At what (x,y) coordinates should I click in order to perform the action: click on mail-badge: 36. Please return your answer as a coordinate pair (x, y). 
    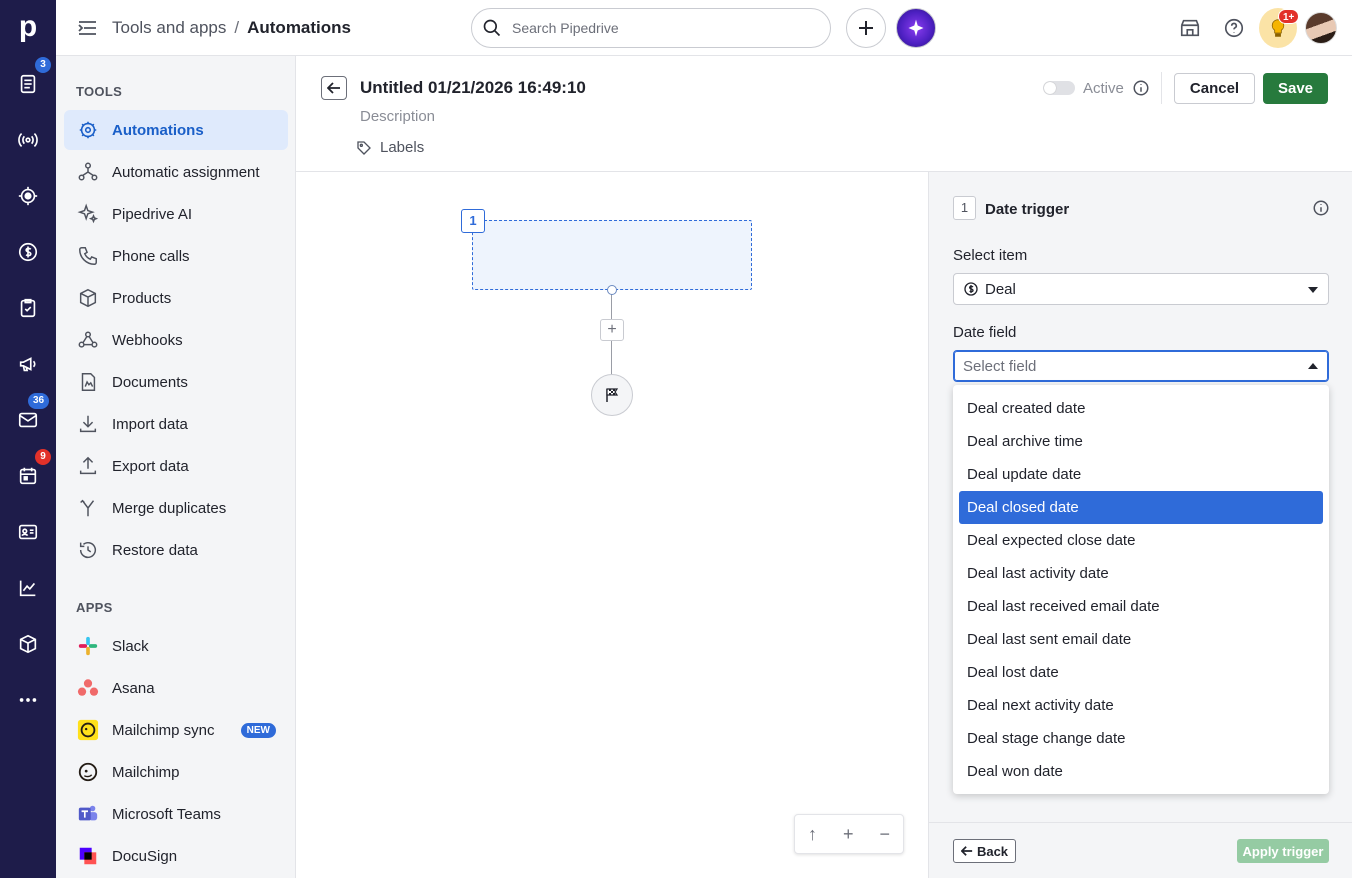
    Looking at the image, I should click on (39, 401).